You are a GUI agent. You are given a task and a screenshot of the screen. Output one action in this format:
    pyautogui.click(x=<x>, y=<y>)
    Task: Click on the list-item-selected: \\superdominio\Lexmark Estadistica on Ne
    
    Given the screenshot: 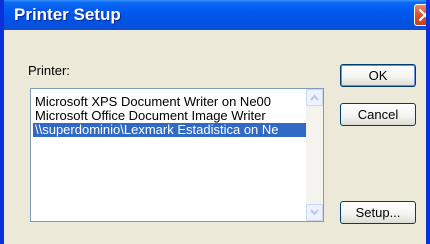 What is the action you would take?
    pyautogui.click(x=171, y=130)
    